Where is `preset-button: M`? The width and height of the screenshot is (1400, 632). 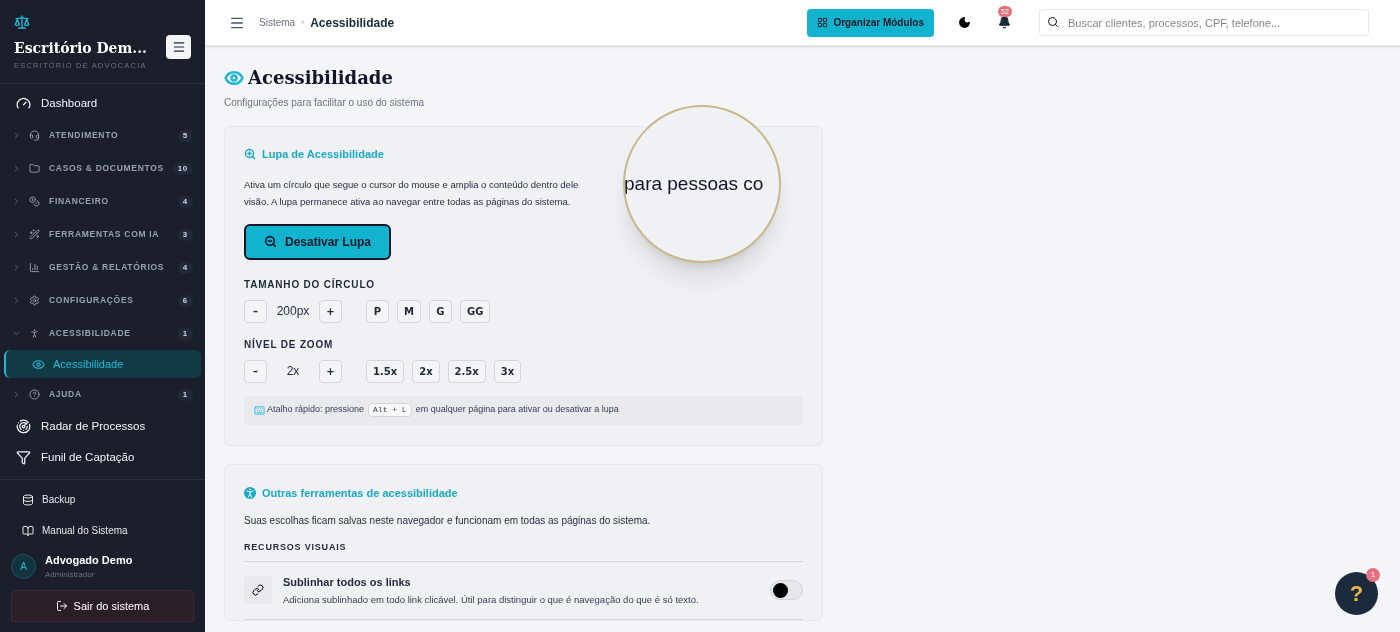
preset-button: M is located at coordinates (409, 311).